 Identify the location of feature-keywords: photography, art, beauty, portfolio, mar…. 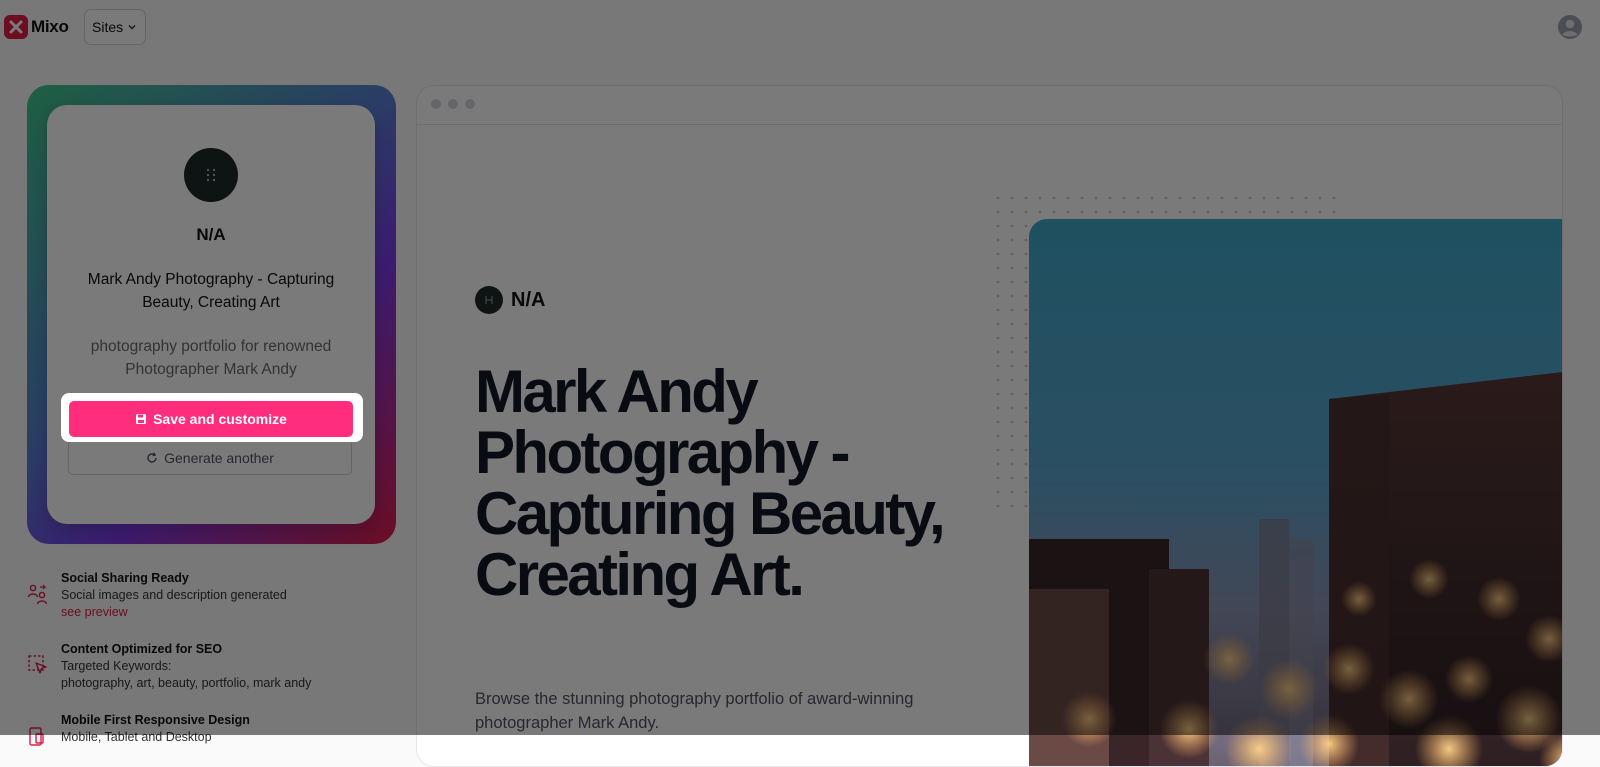
(186, 683).